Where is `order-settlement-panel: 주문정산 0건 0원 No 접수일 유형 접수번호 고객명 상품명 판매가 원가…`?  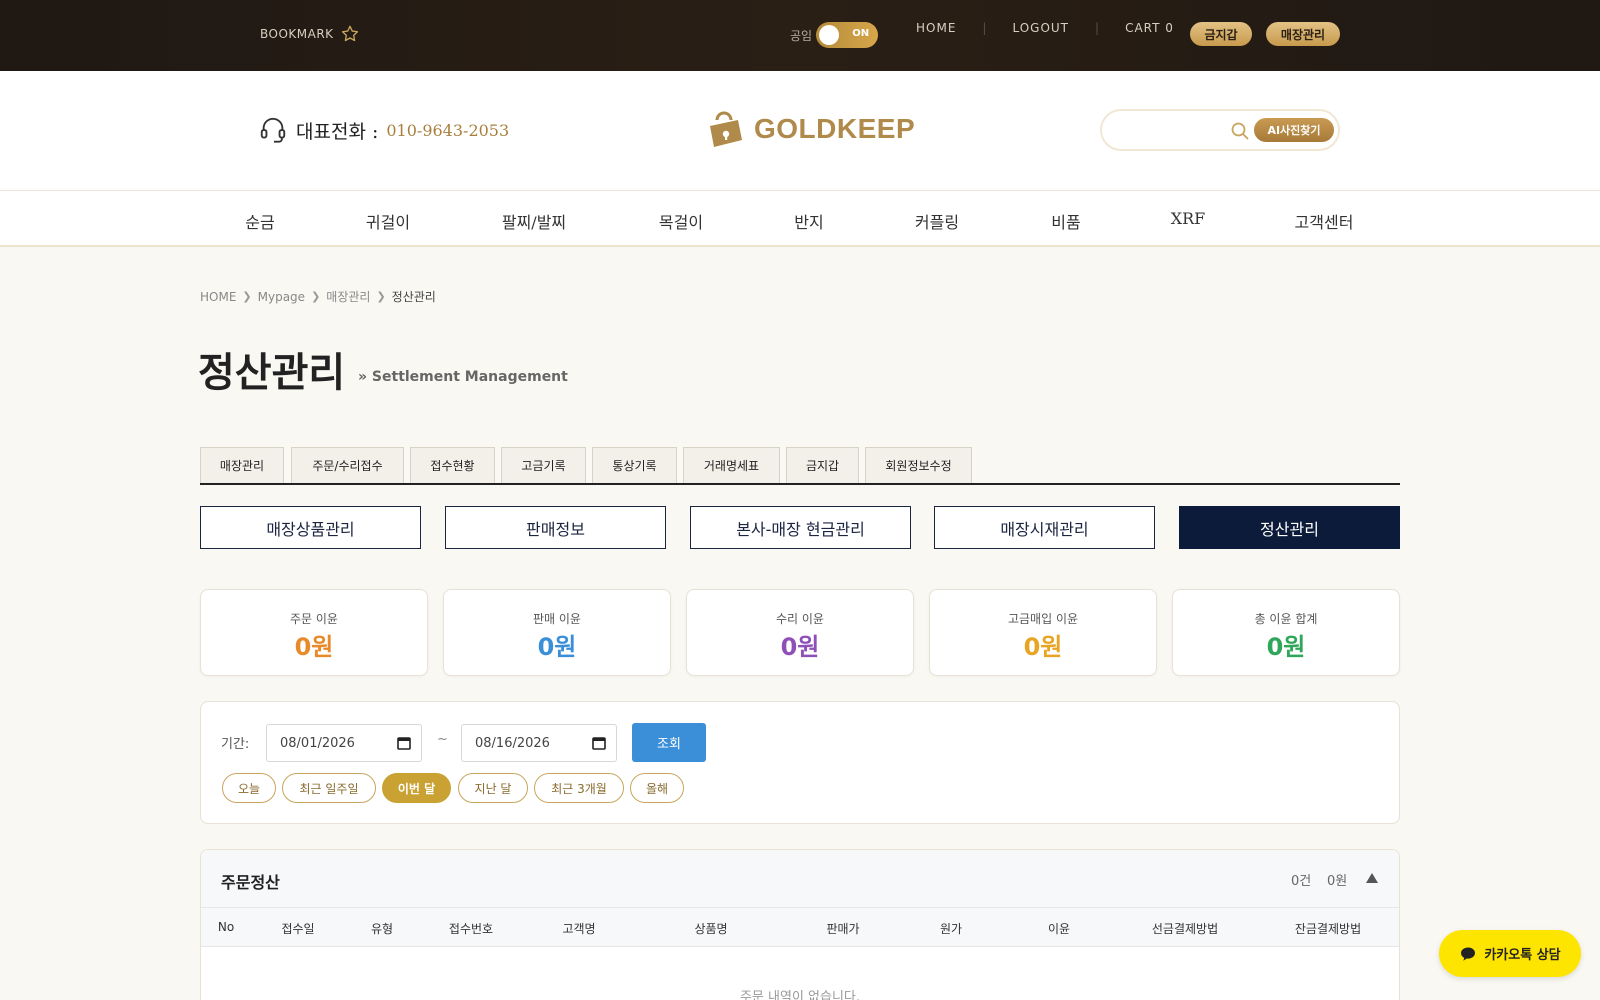 order-settlement-panel: 주문정산 0건 0원 No 접수일 유형 접수번호 고객명 상품명 판매가 원가… is located at coordinates (800, 924).